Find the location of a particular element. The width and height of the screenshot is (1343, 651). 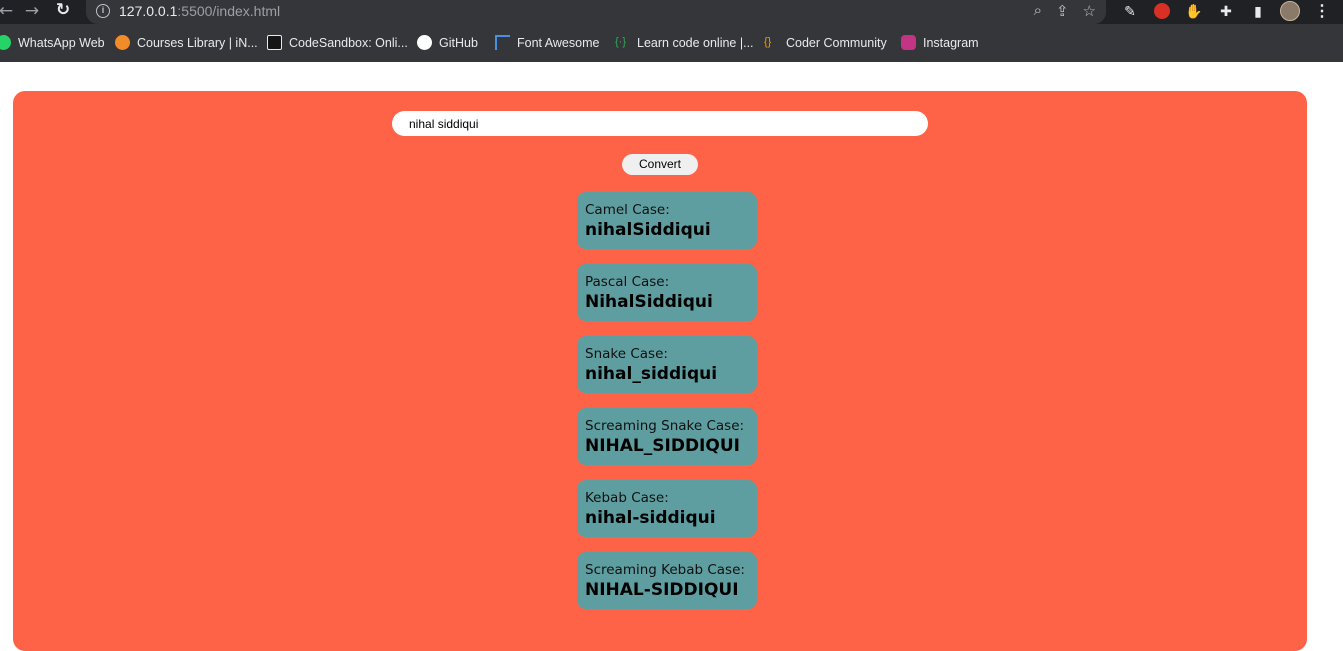

profile-avatar is located at coordinates (1290, 11).